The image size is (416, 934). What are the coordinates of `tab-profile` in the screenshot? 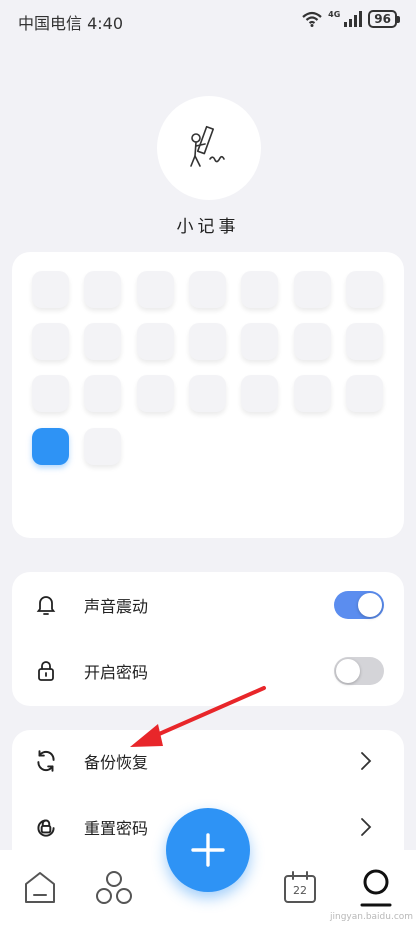 It's located at (376, 888).